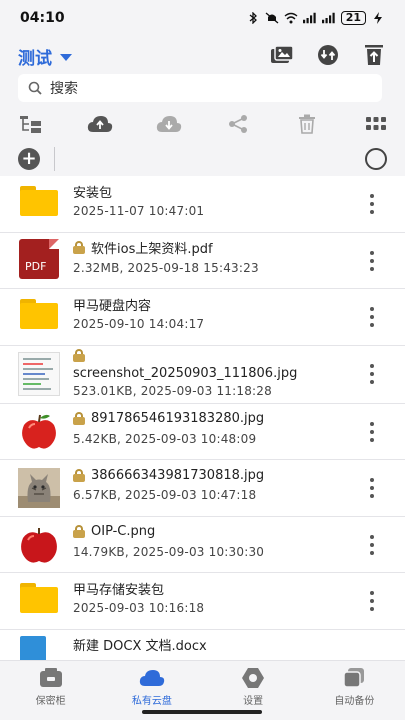 This screenshot has width=405, height=720. Describe the element at coordinates (54, 159) in the screenshot. I see `divider` at that location.